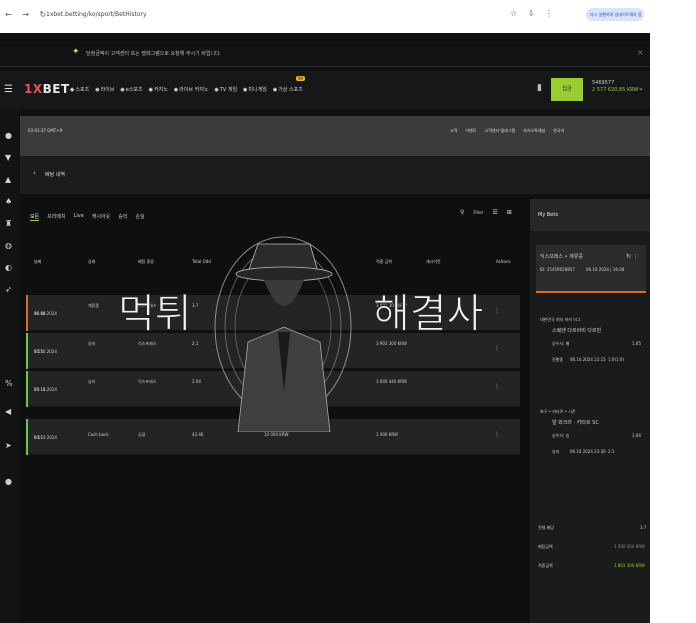 This screenshot has height=623, width=696. I want to click on blank-area, so click(673, 311).